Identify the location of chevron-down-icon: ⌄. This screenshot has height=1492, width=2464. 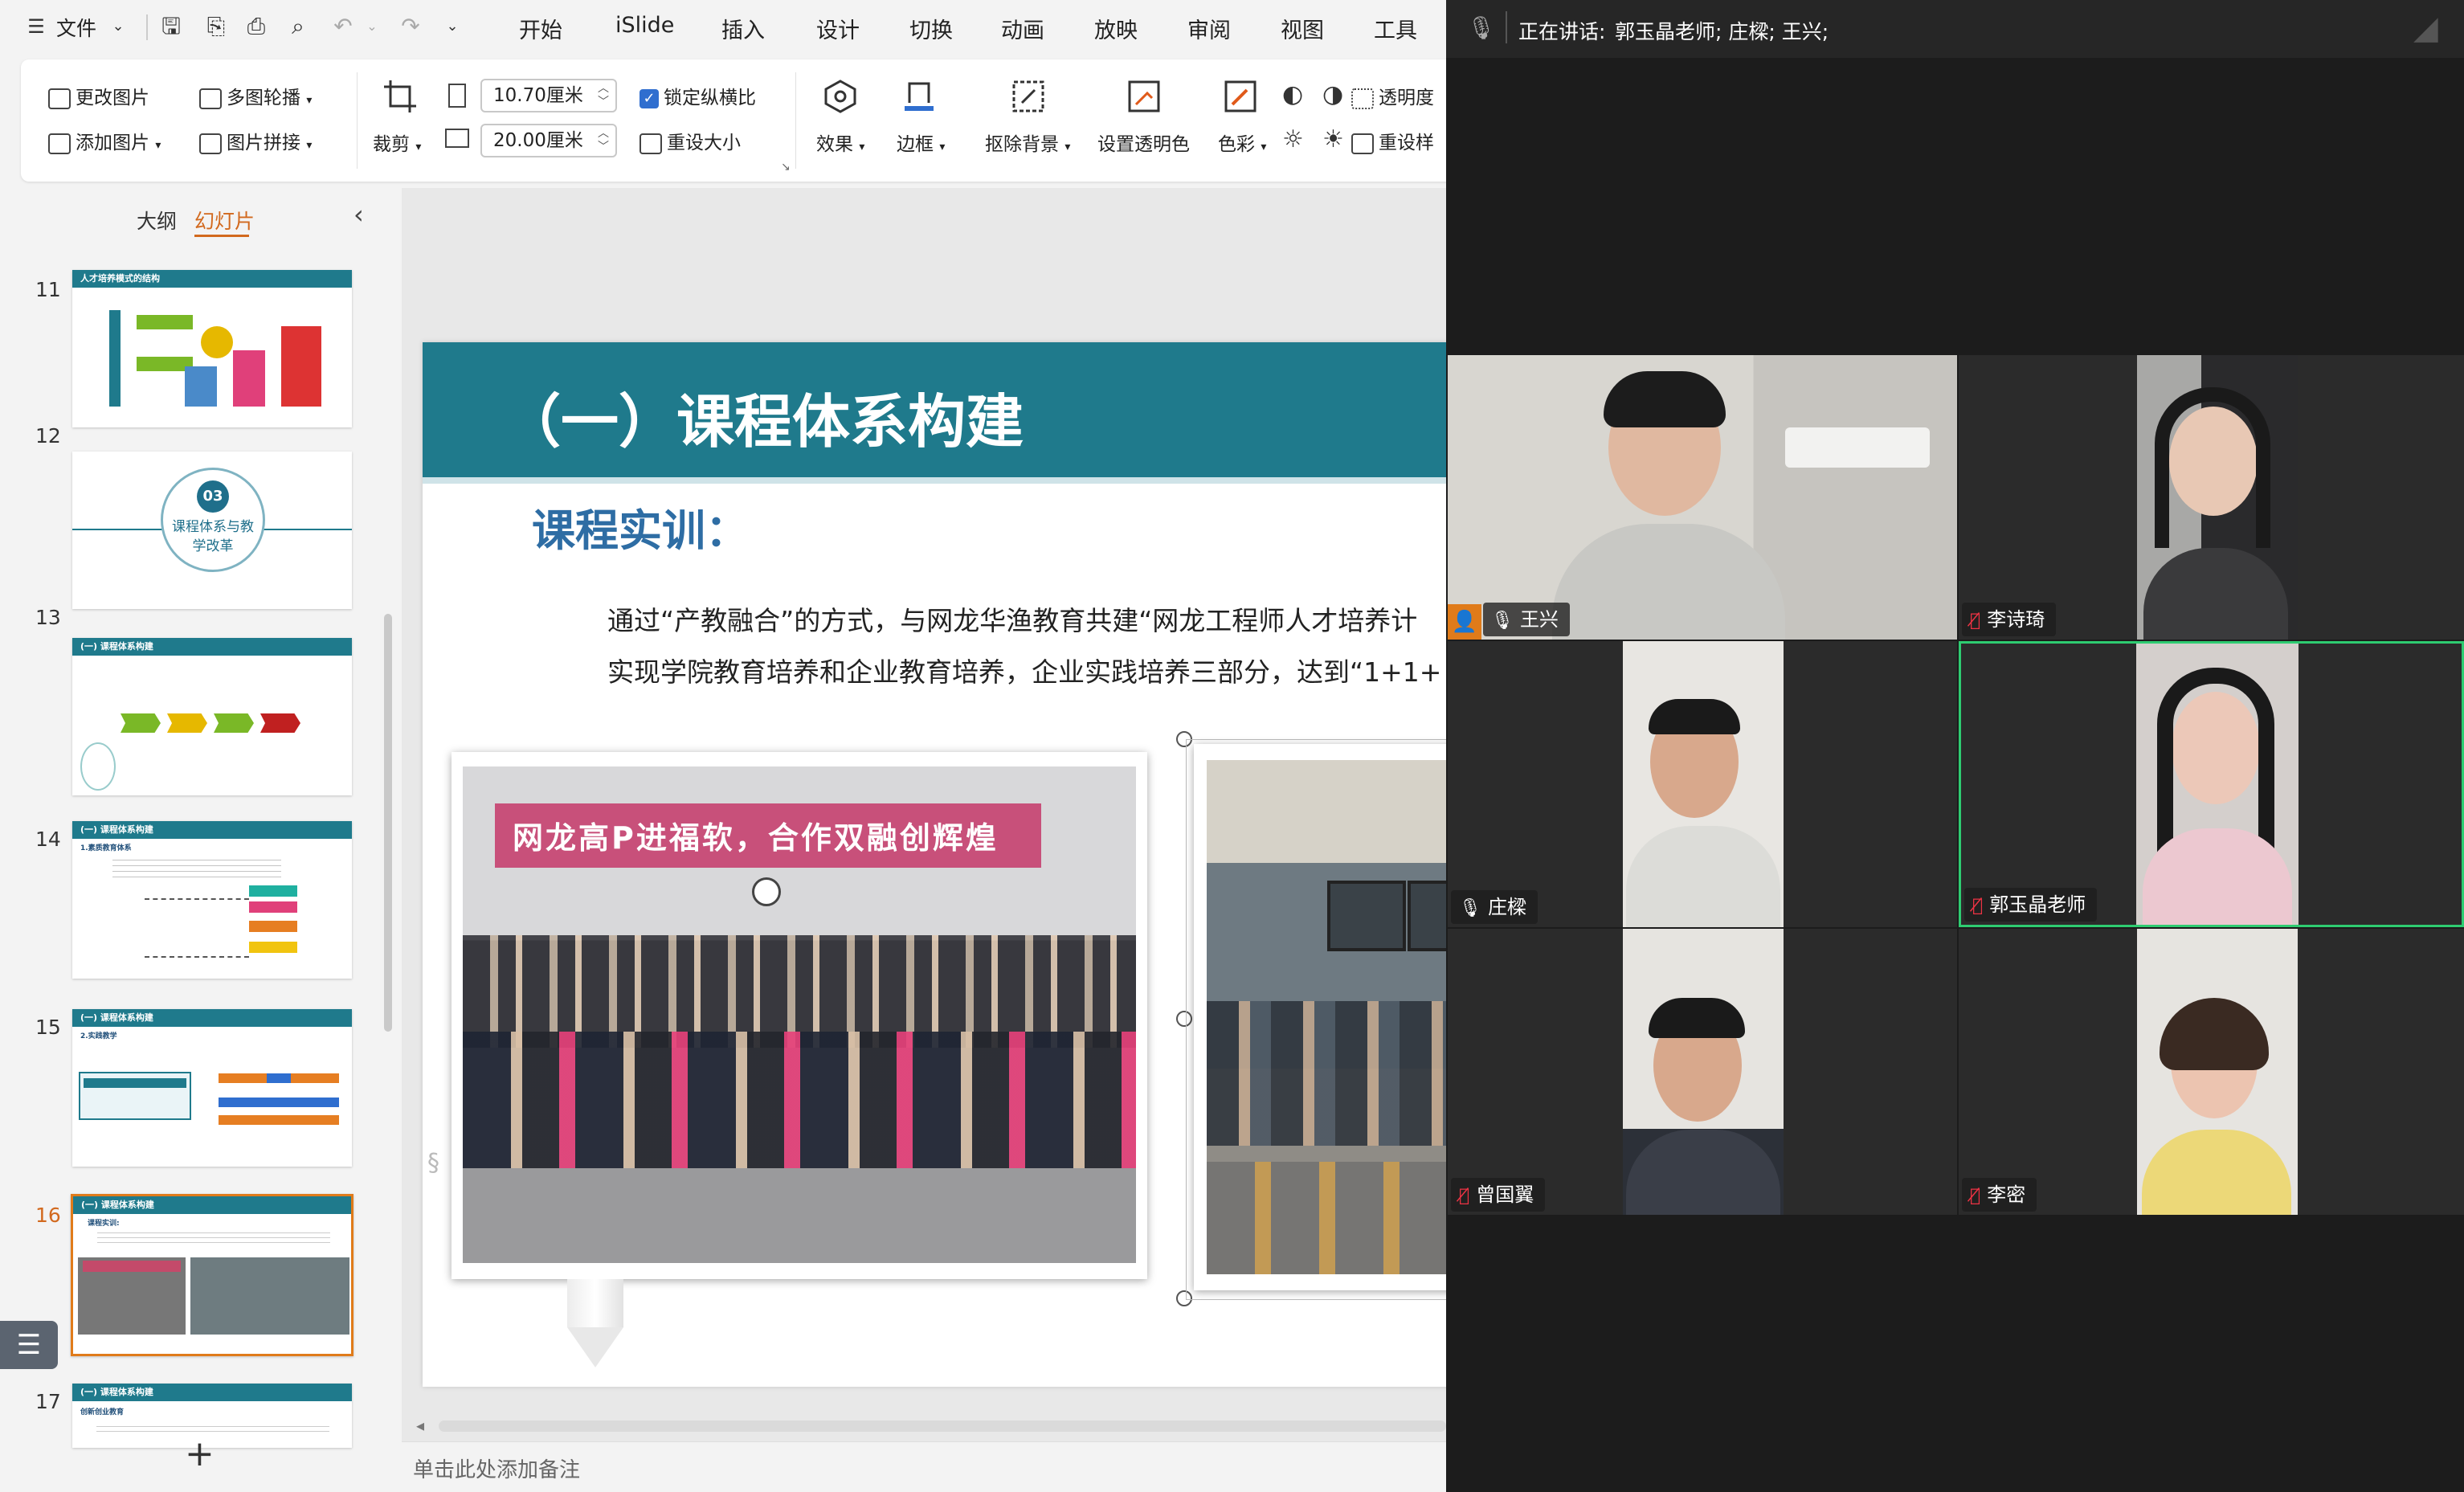
(118, 26).